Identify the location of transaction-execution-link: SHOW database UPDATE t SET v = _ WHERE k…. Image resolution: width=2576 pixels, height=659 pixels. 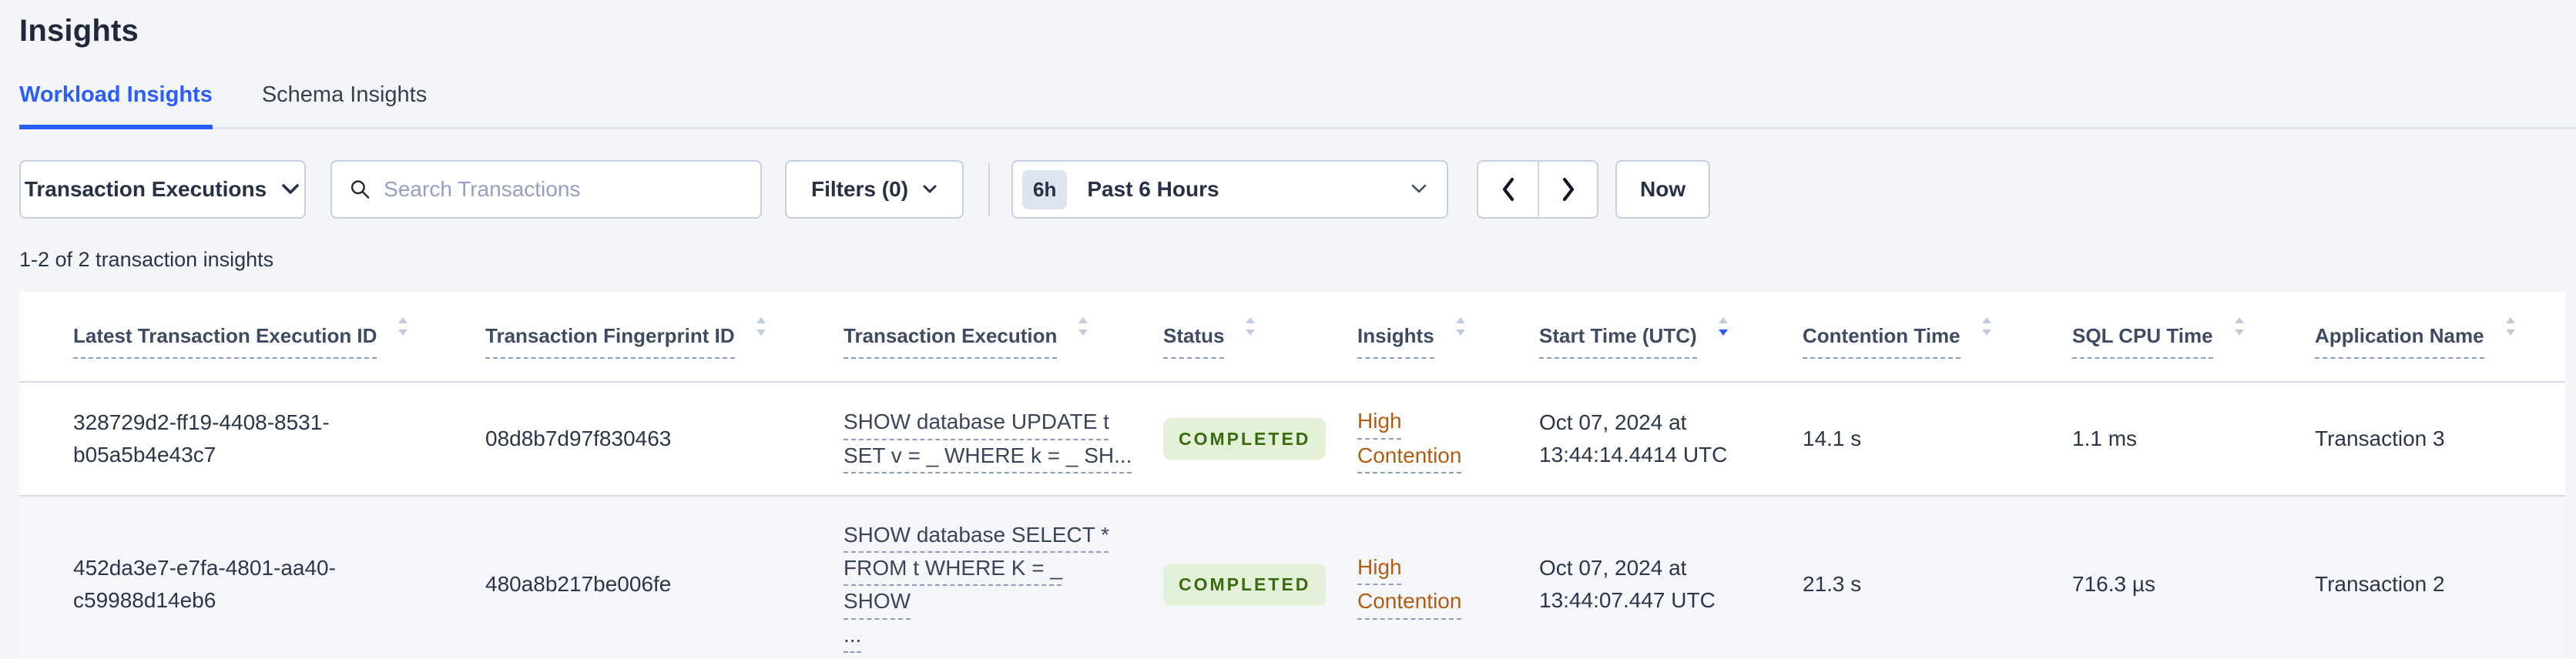
(988, 438).